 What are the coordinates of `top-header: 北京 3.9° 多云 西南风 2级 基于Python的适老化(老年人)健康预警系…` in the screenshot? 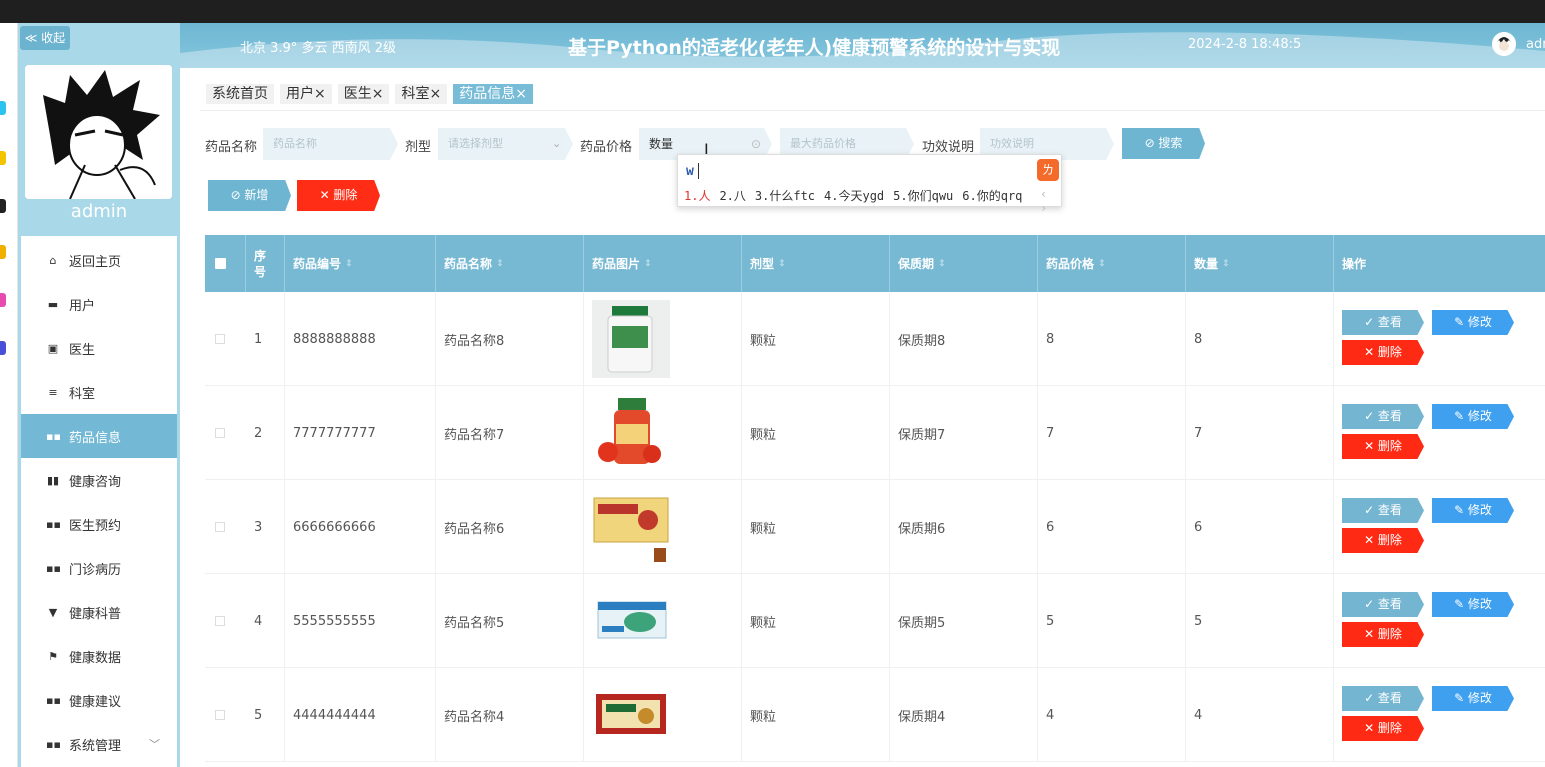 It's located at (862, 45).